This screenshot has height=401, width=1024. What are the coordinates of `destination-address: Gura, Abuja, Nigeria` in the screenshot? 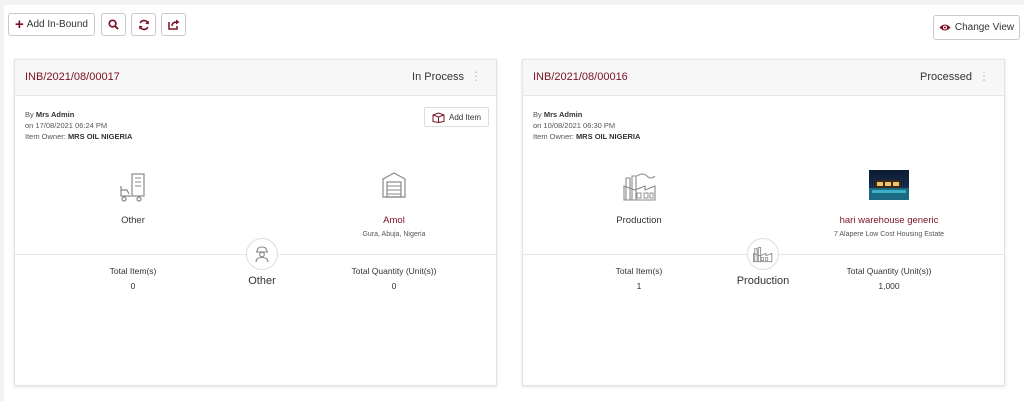 It's located at (394, 234).